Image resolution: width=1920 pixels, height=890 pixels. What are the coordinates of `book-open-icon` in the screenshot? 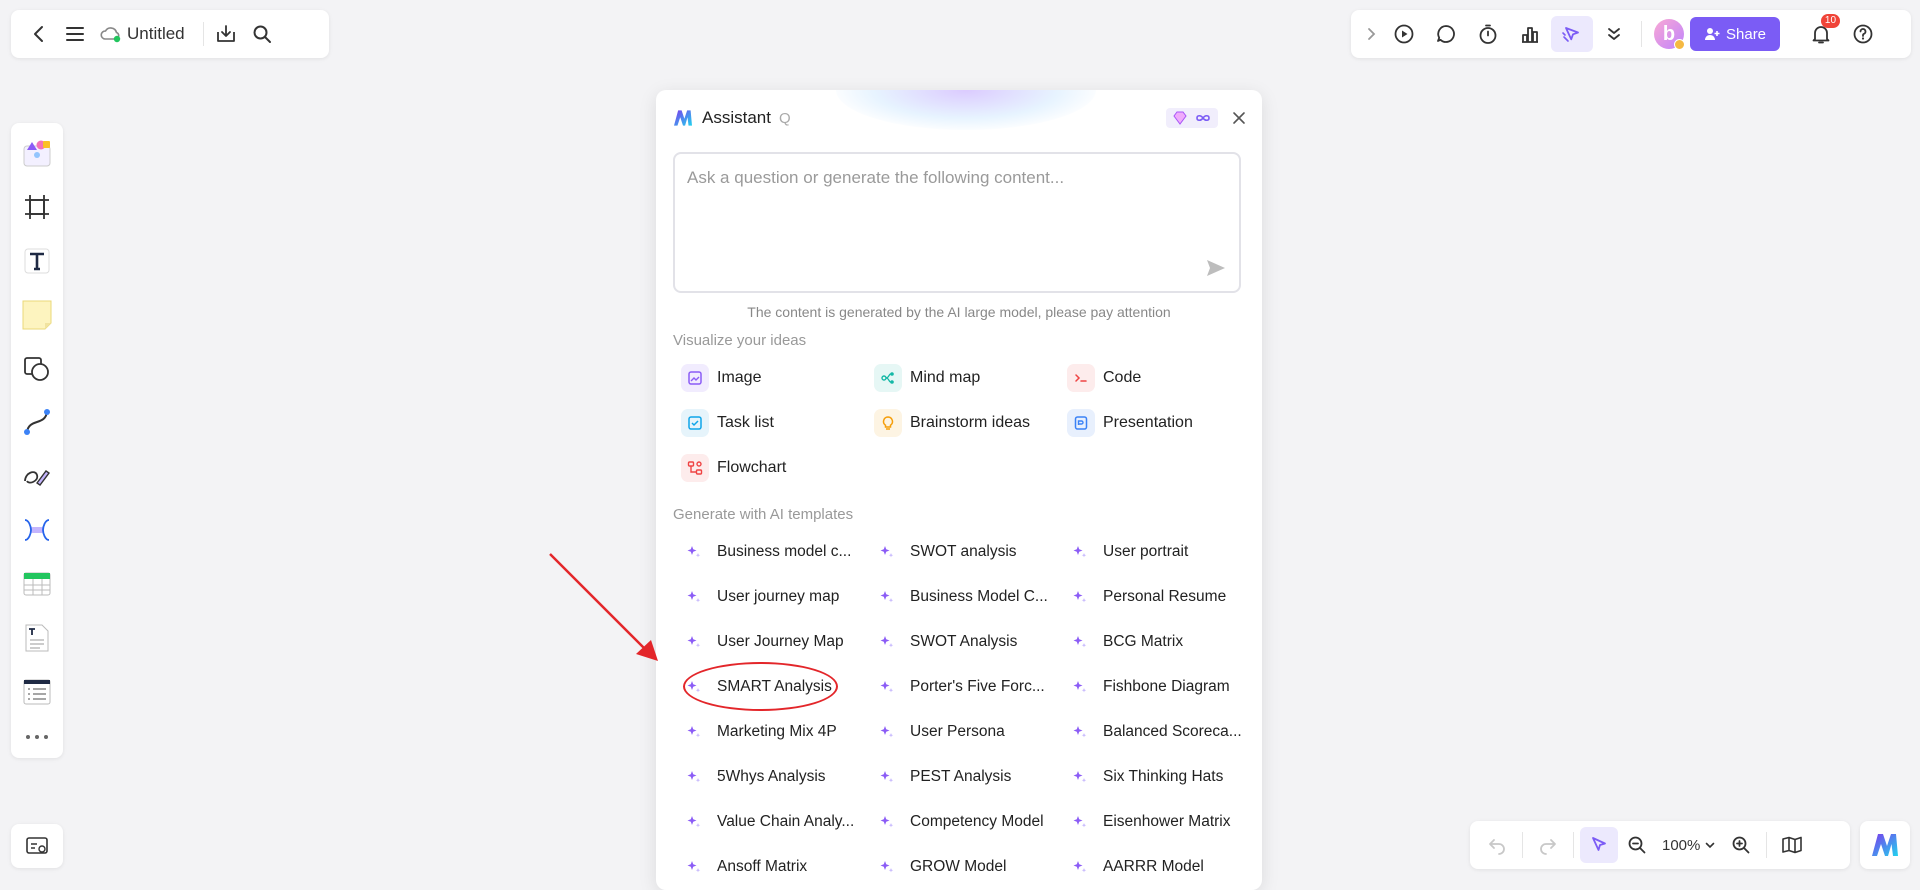 It's located at (1792, 845).